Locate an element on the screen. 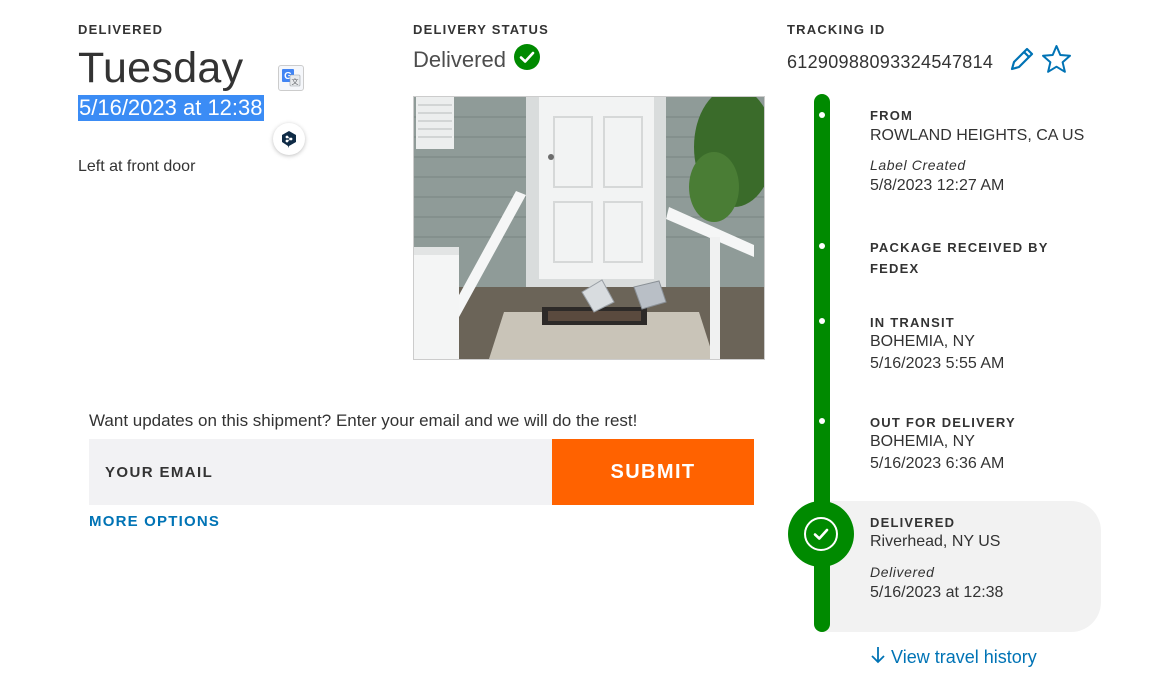  delivery-datetime: 5/16/2023 at 12:38 is located at coordinates (171, 108).